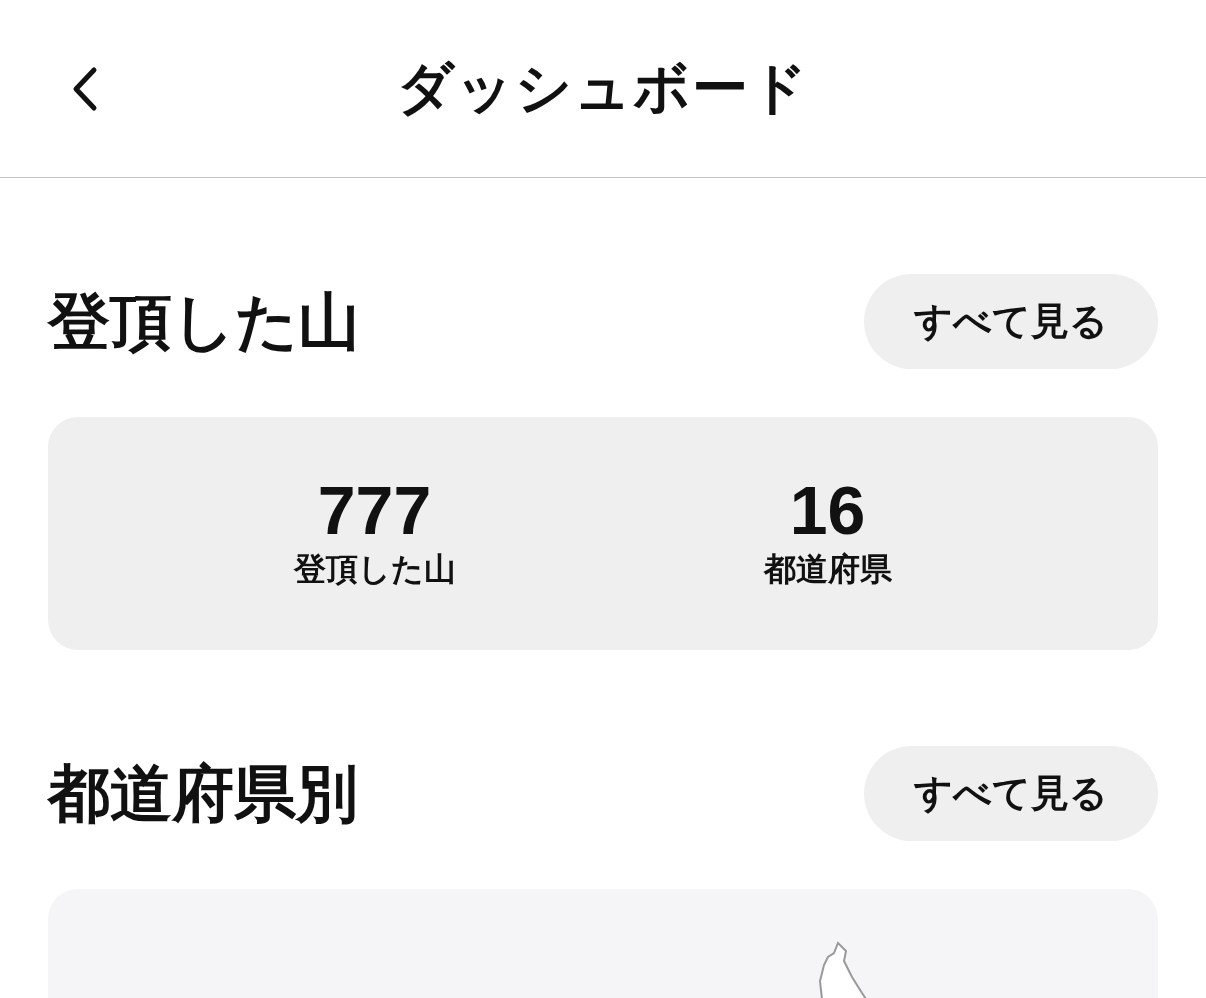 The height and width of the screenshot is (998, 1206). Describe the element at coordinates (203, 793) in the screenshot. I see `section-title: 都道府県別` at that location.